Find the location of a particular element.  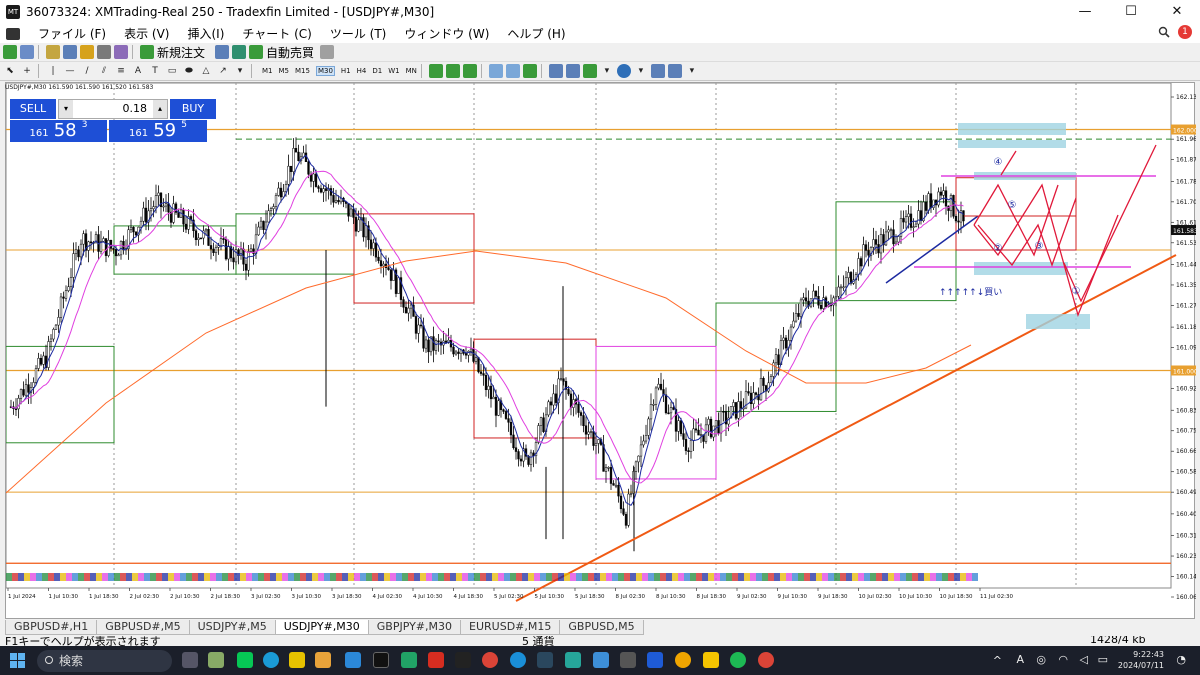

line-chart-icon is located at coordinates (469, 71).